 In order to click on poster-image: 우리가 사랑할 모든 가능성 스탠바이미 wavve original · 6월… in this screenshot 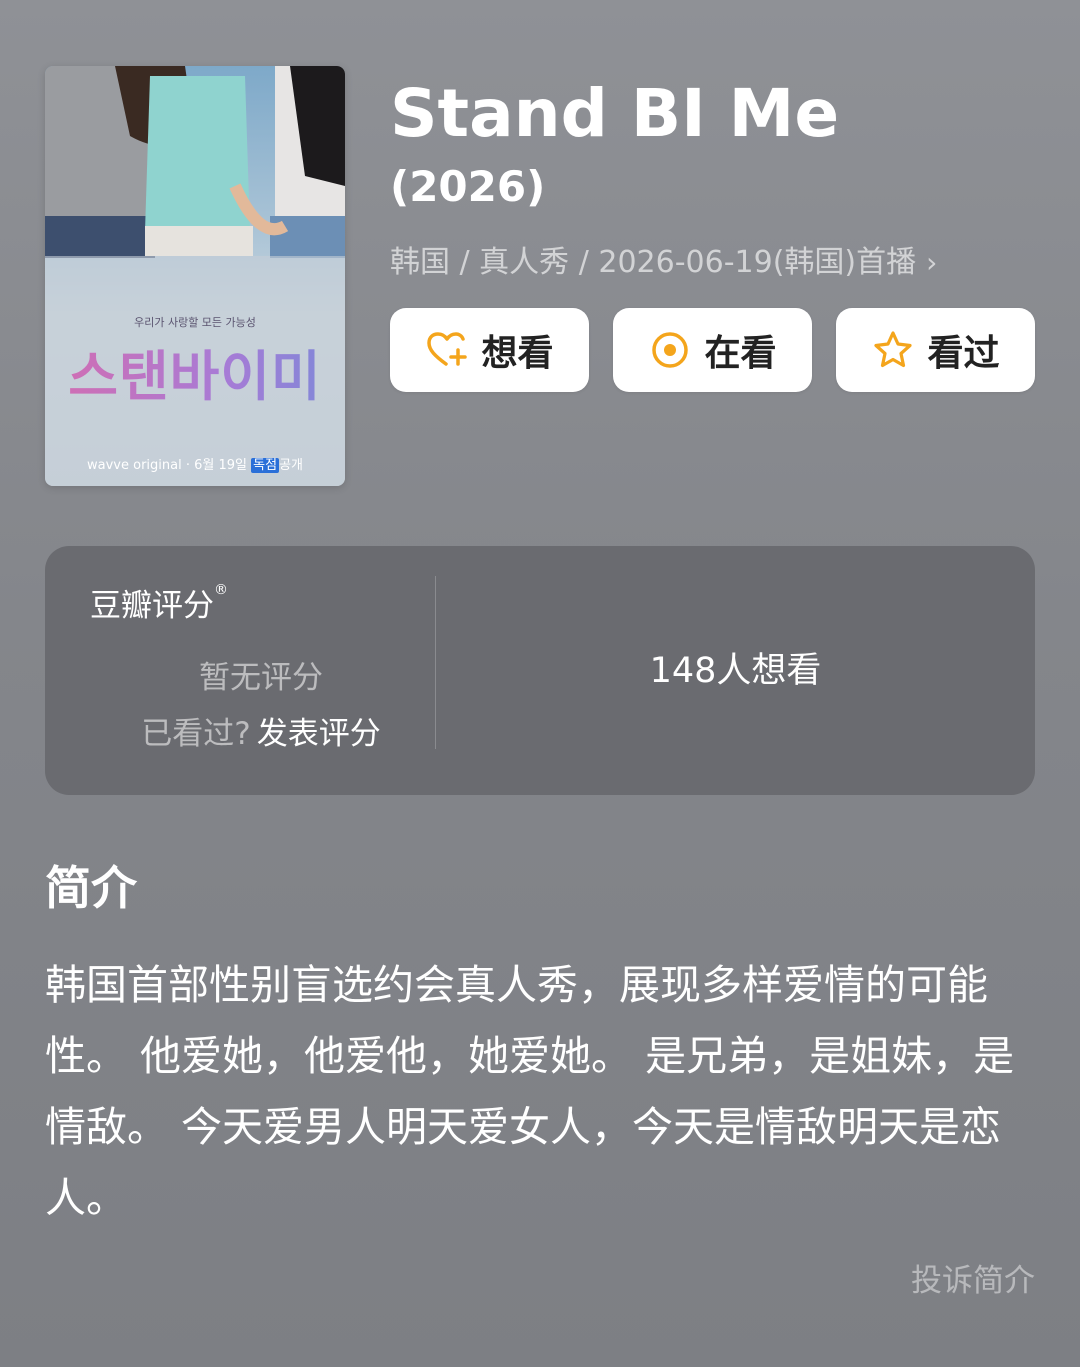, I will do `click(195, 276)`.